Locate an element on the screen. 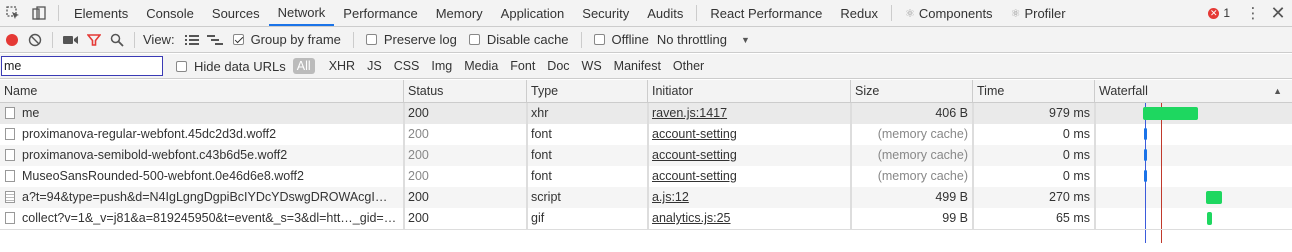 The image size is (1292, 252). filter-button is located at coordinates (93, 40).